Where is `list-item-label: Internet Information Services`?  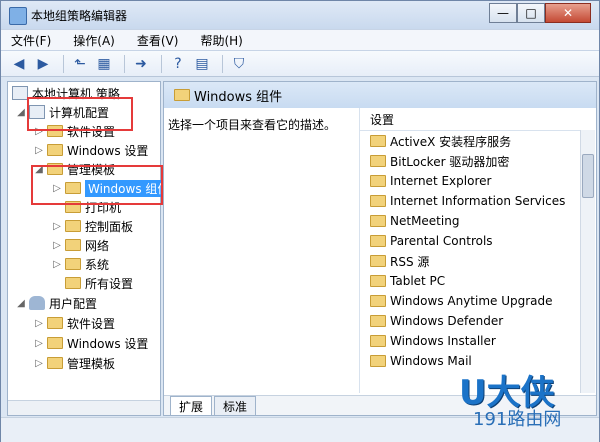 list-item-label: Internet Information Services is located at coordinates (478, 201).